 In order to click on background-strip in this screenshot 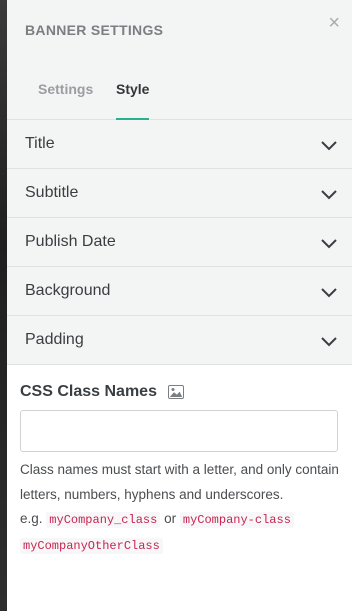, I will do `click(3, 305)`.